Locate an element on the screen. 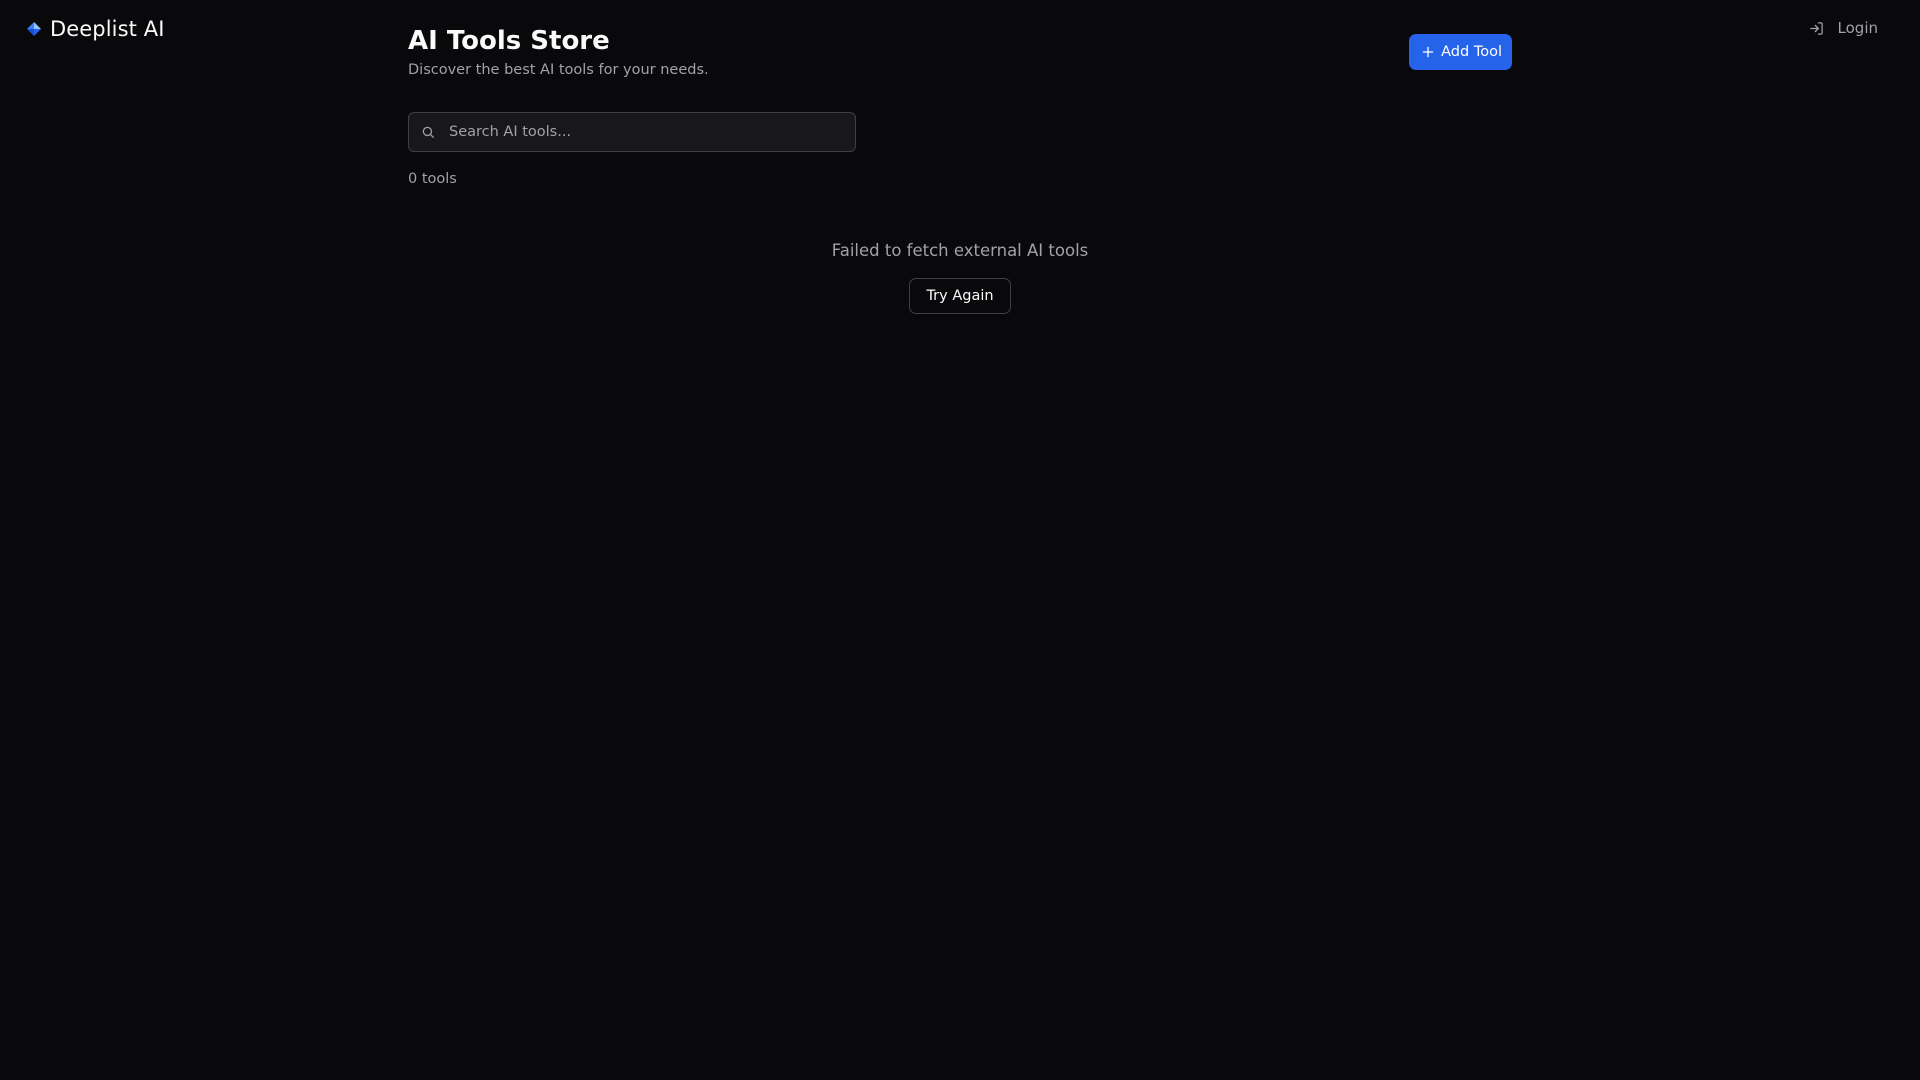  search-input is located at coordinates (632, 132).